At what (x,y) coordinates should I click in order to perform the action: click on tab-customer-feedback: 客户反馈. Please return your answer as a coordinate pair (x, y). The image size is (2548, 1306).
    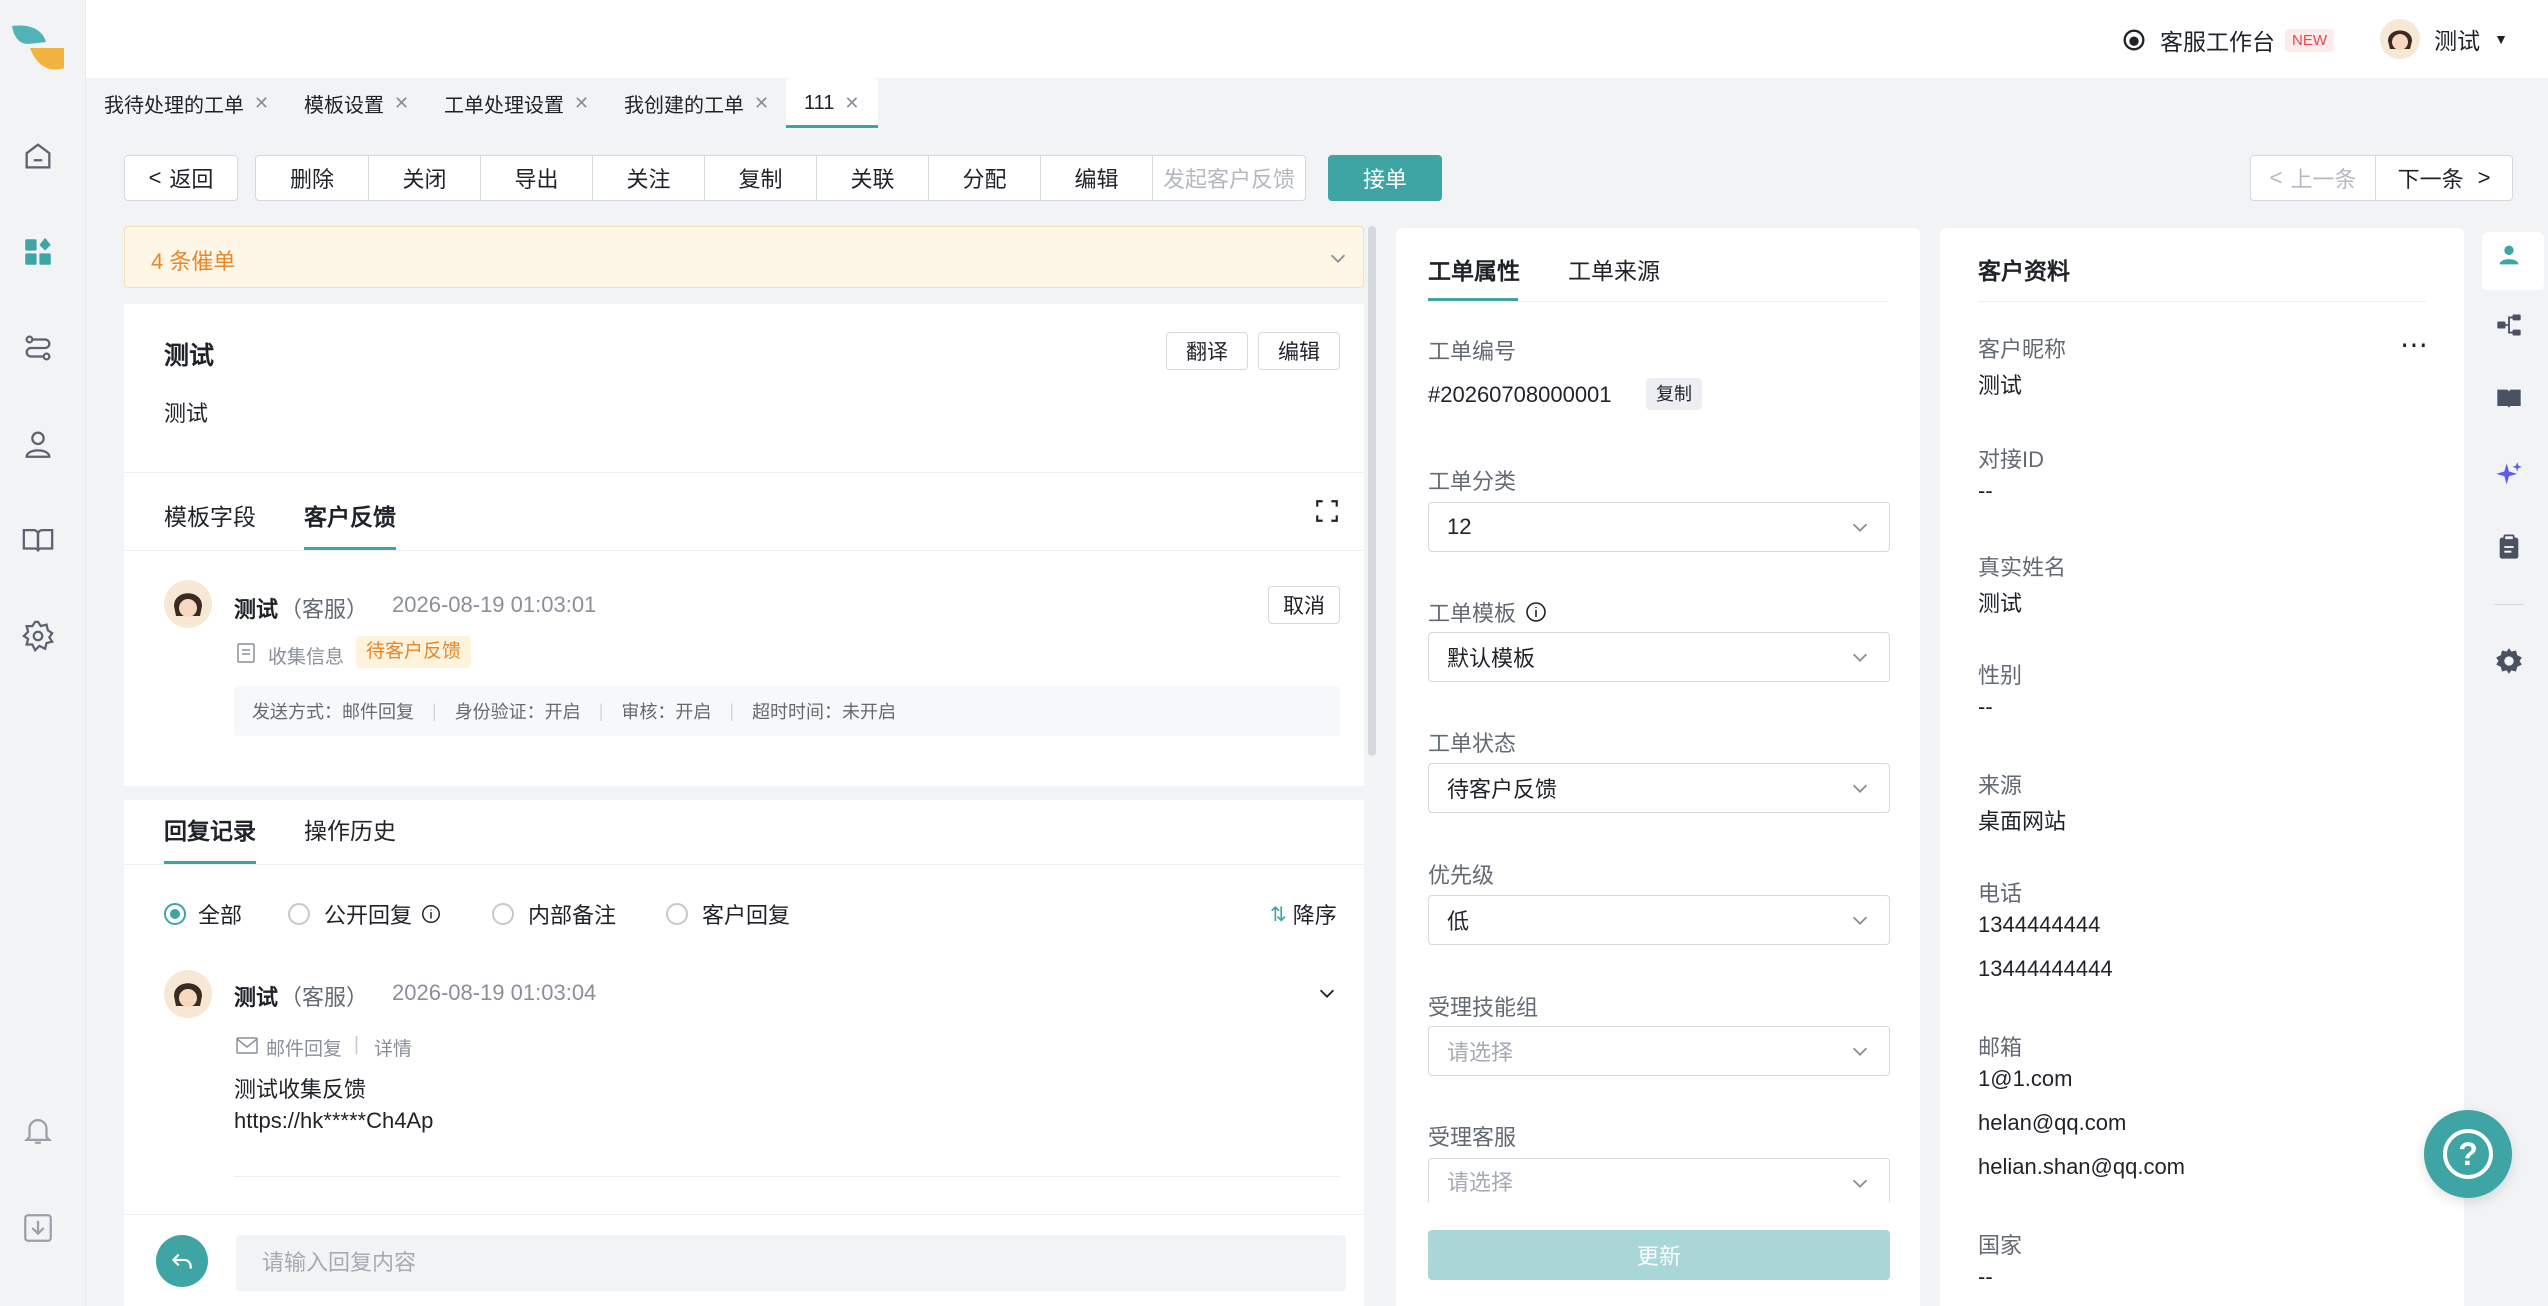
    Looking at the image, I should click on (350, 515).